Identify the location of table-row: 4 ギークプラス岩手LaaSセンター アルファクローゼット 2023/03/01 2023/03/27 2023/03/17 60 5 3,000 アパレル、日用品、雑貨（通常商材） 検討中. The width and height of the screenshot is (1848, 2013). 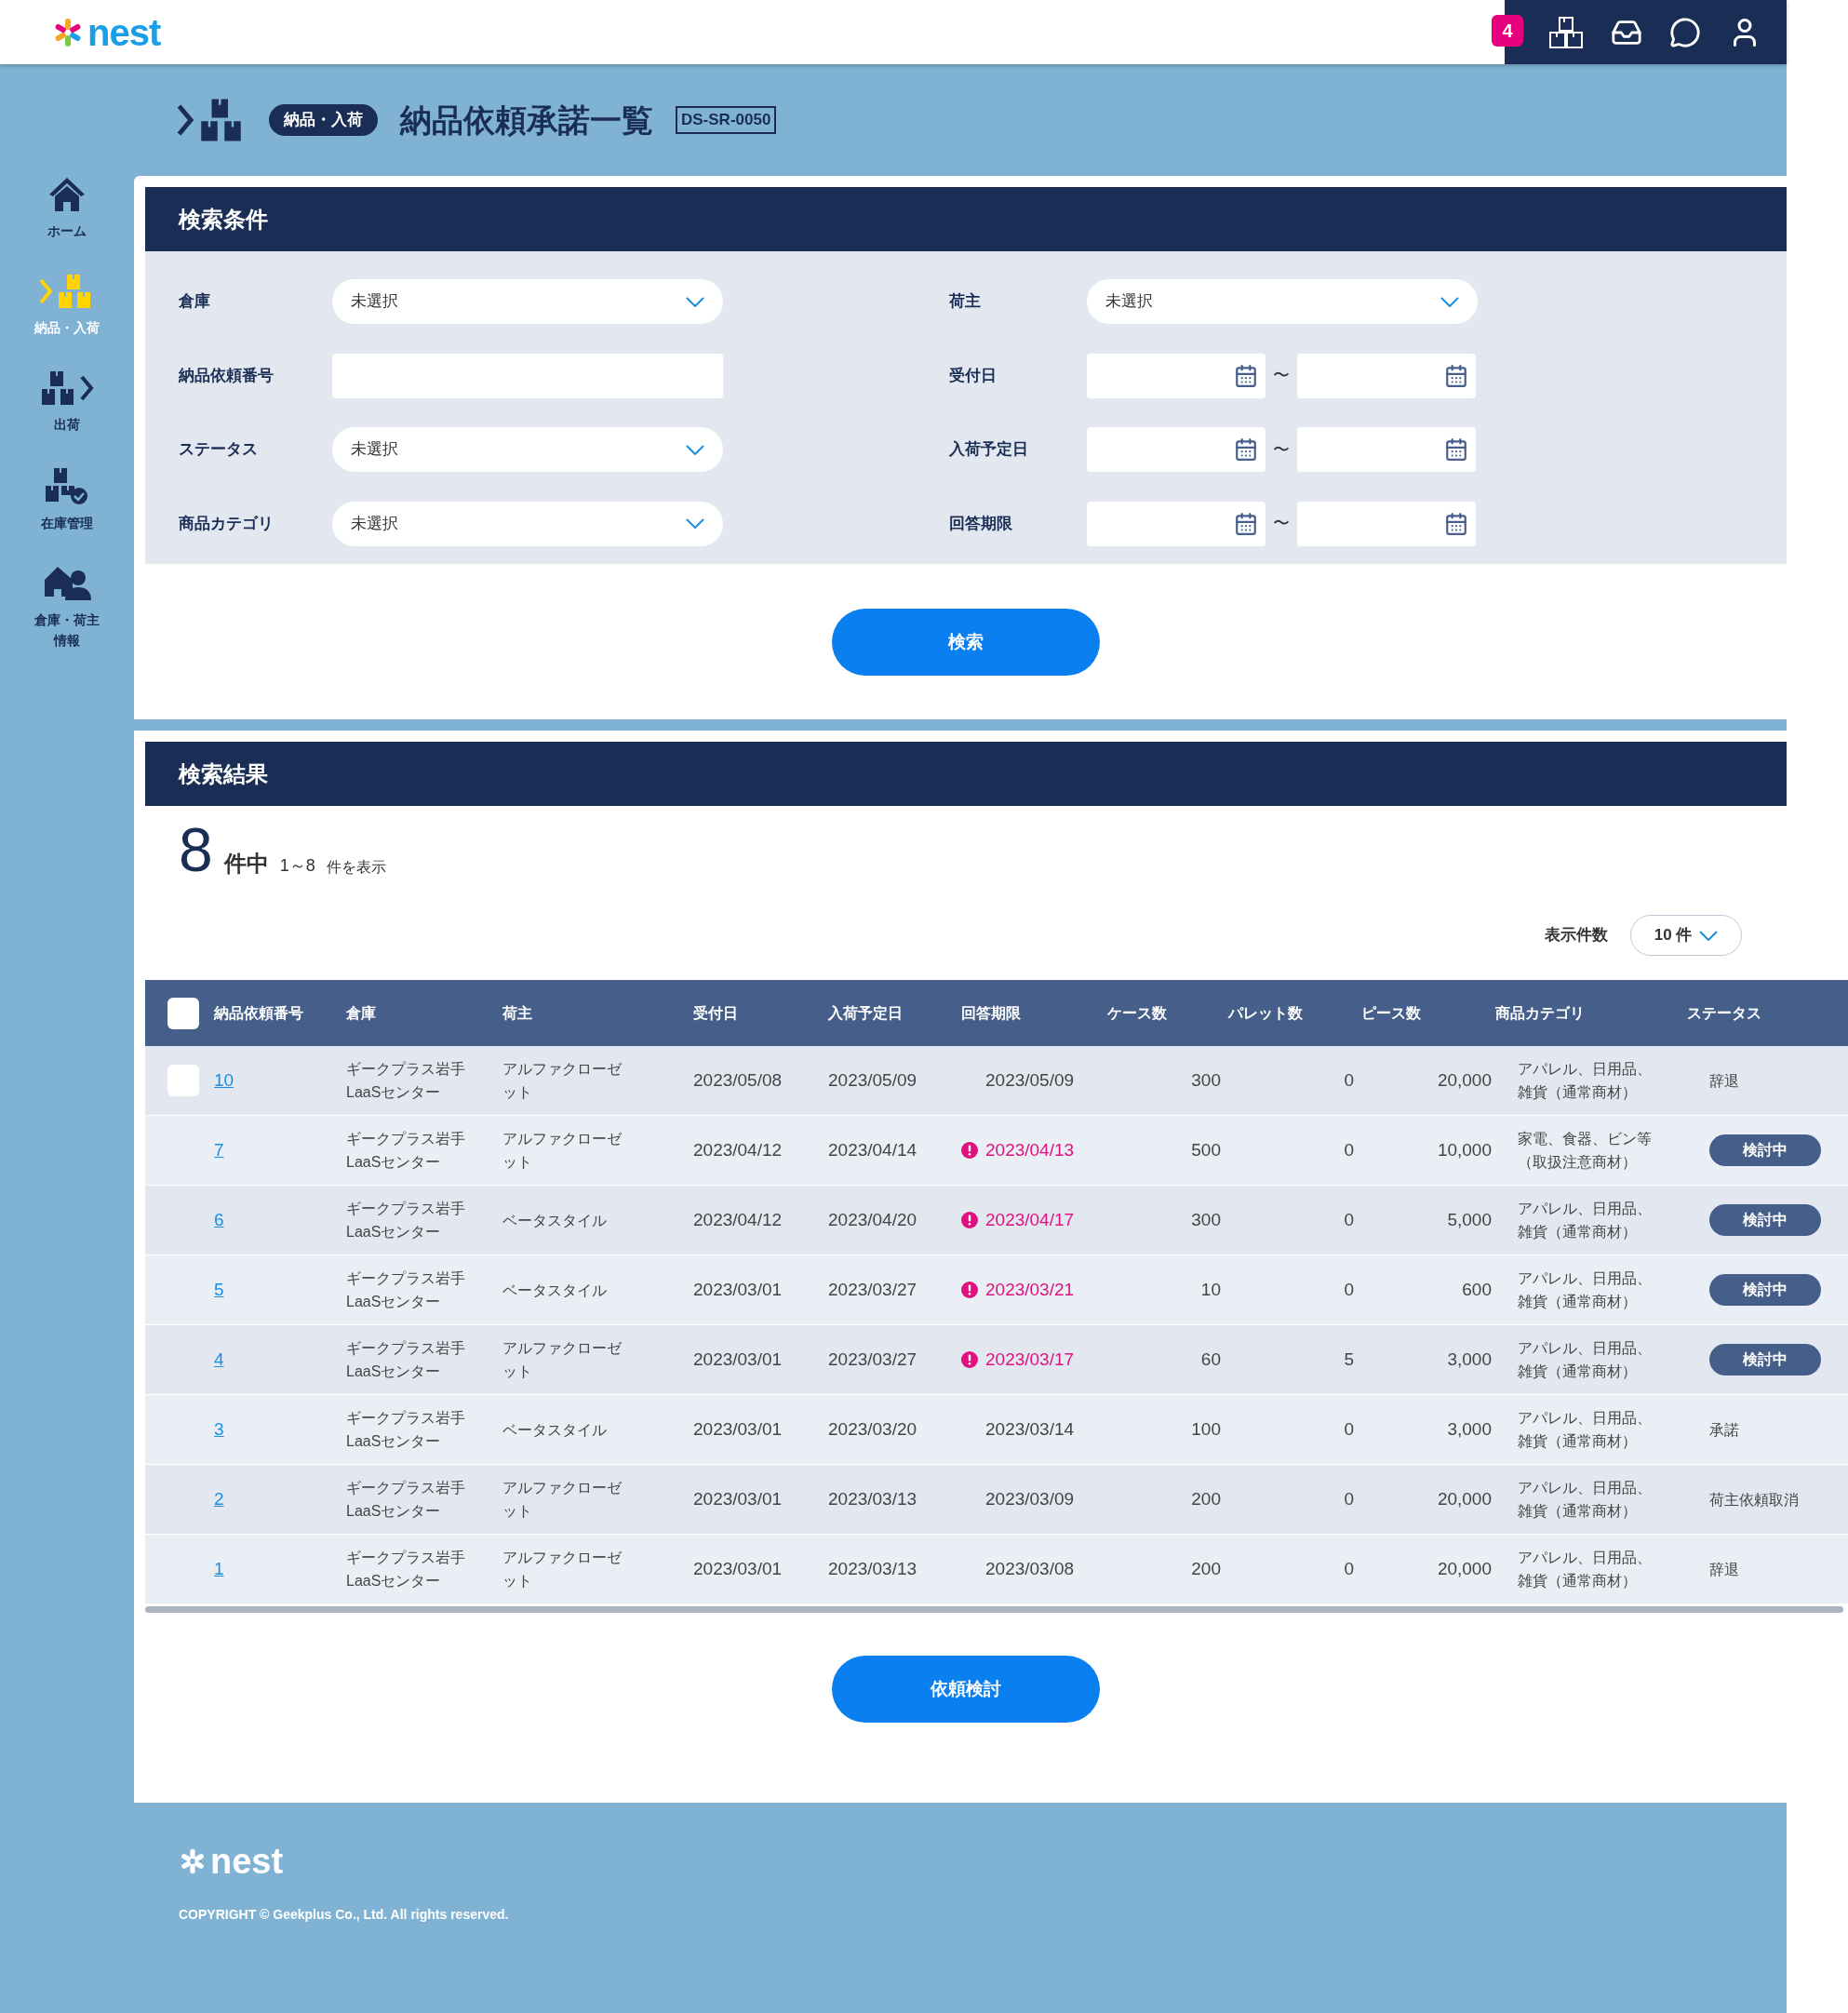
(997, 1360).